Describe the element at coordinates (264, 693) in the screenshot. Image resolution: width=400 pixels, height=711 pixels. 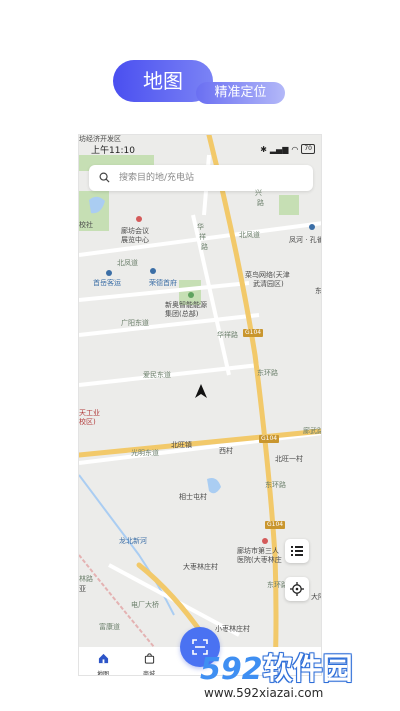
I see `watermark-url: www.592xiazai.com` at that location.